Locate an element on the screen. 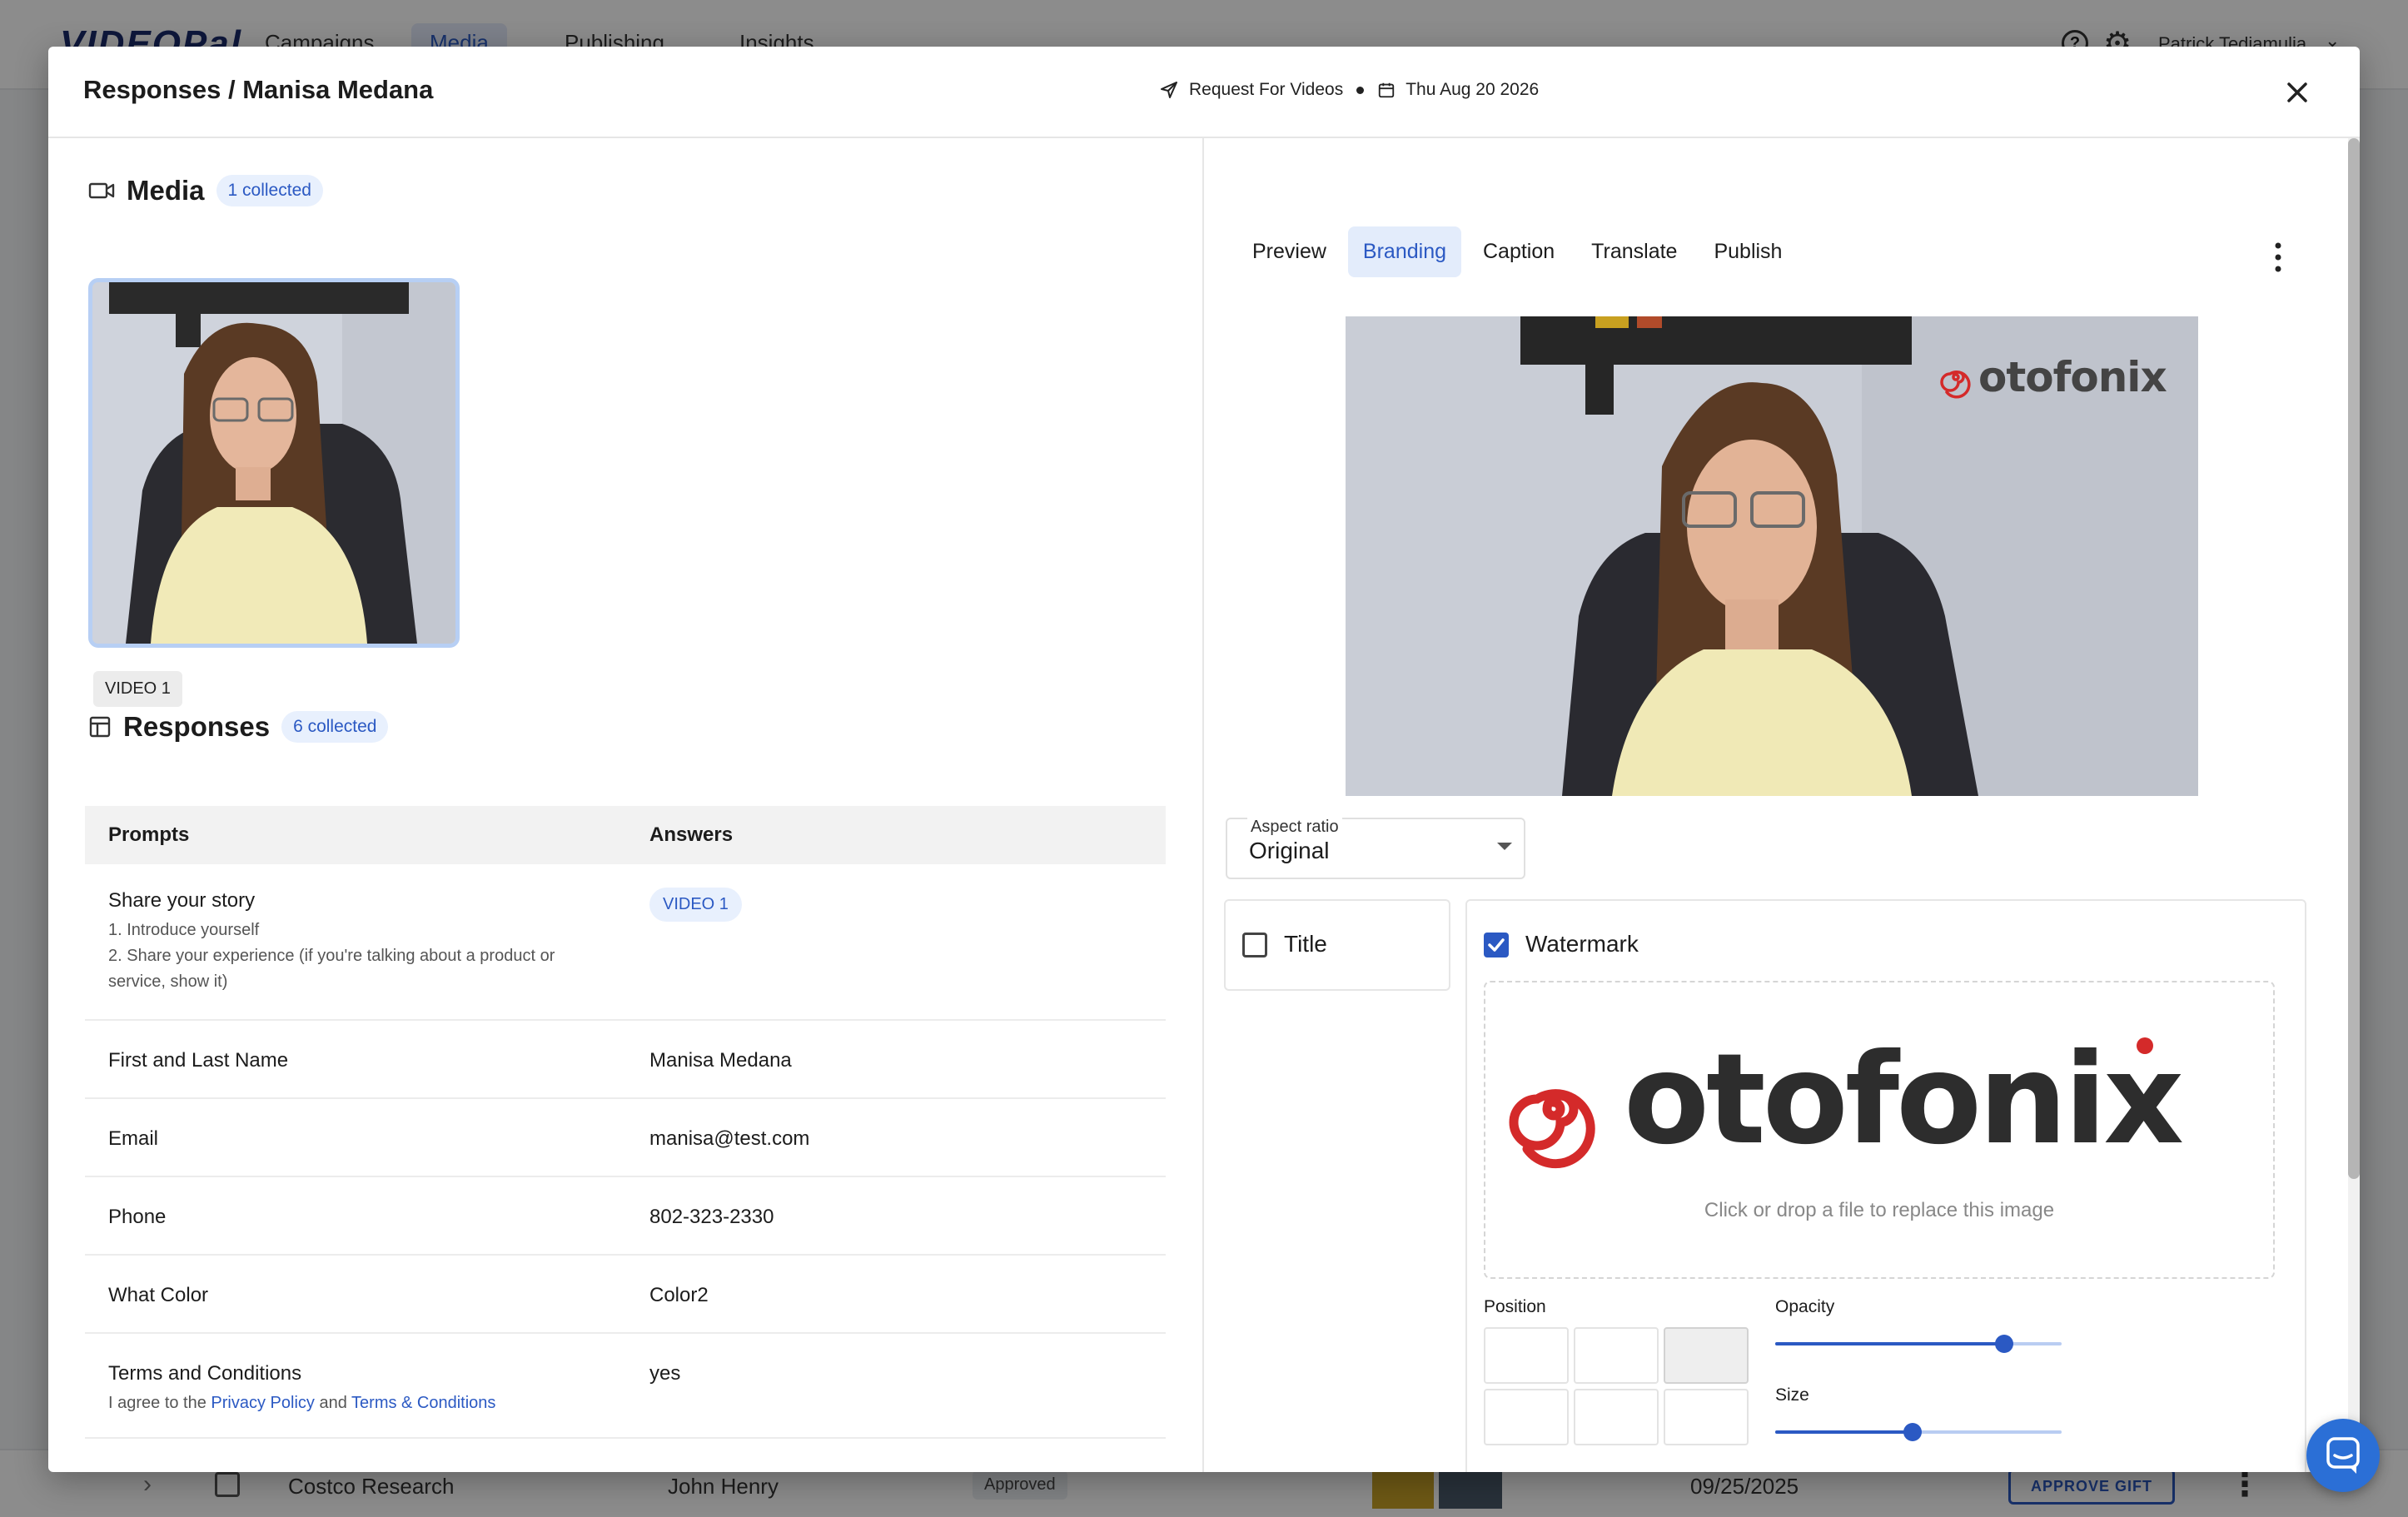 Image resolution: width=2408 pixels, height=1517 pixels. column-header-prompts: Prompts is located at coordinates (149, 834).